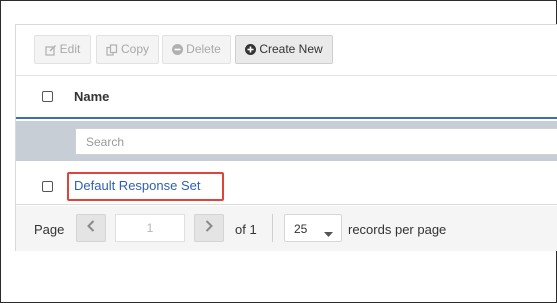 The height and width of the screenshot is (303, 557). What do you see at coordinates (178, 49) in the screenshot?
I see `minus-circle-icon` at bounding box center [178, 49].